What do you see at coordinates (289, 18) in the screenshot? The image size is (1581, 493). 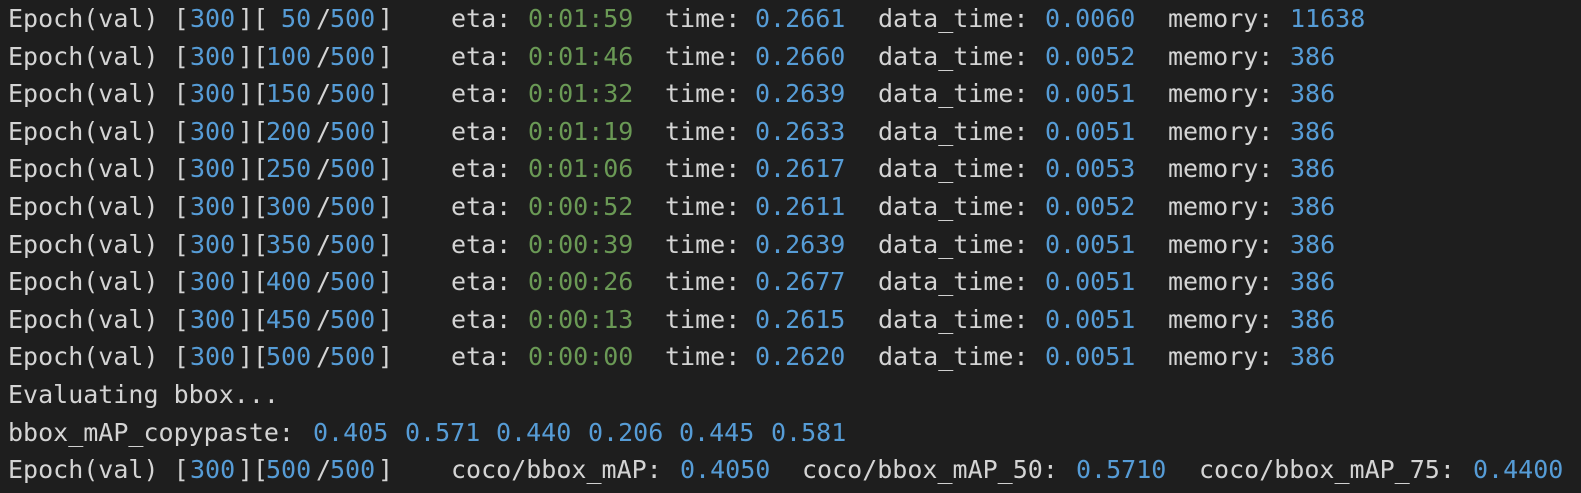 I see `iter-number: 50` at bounding box center [289, 18].